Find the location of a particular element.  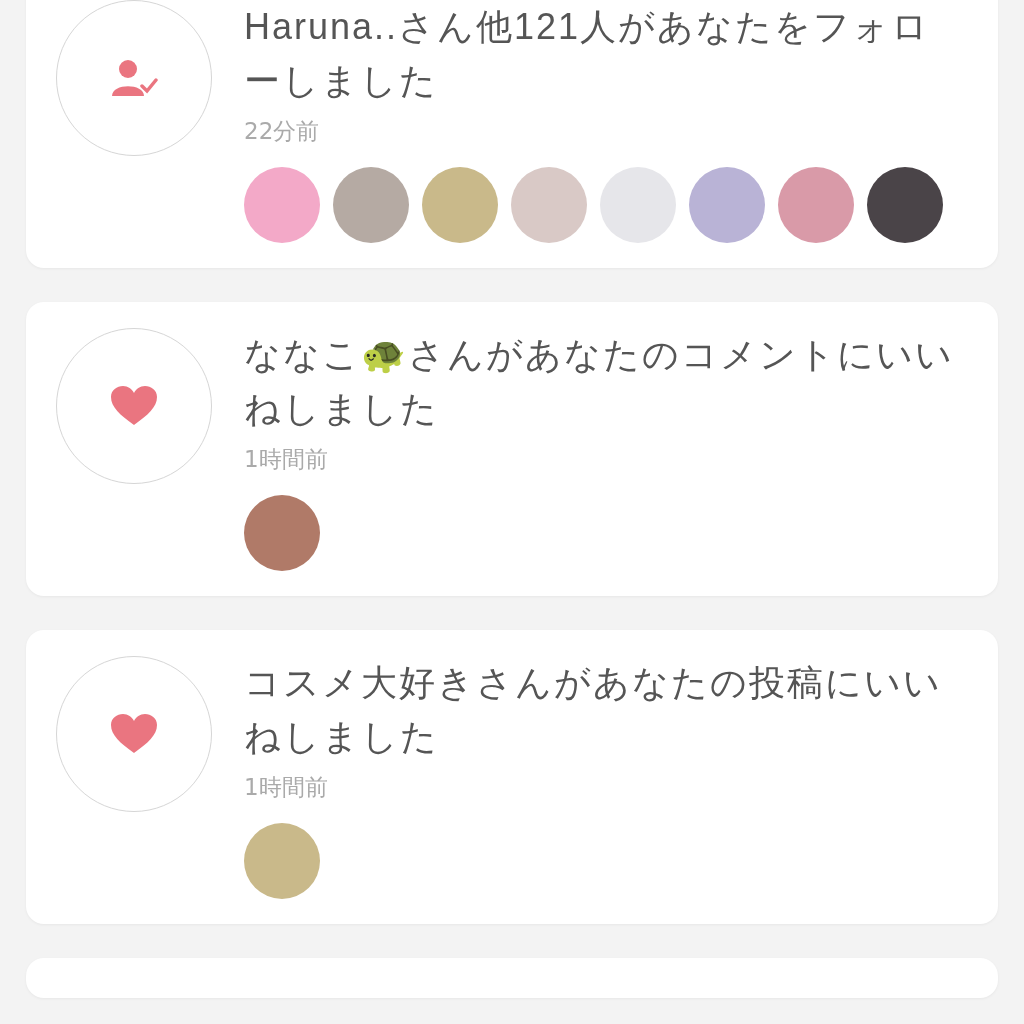

notification-text: コスメ大好きさんがあなたの投稿にいいねしました is located at coordinates (593, 710).